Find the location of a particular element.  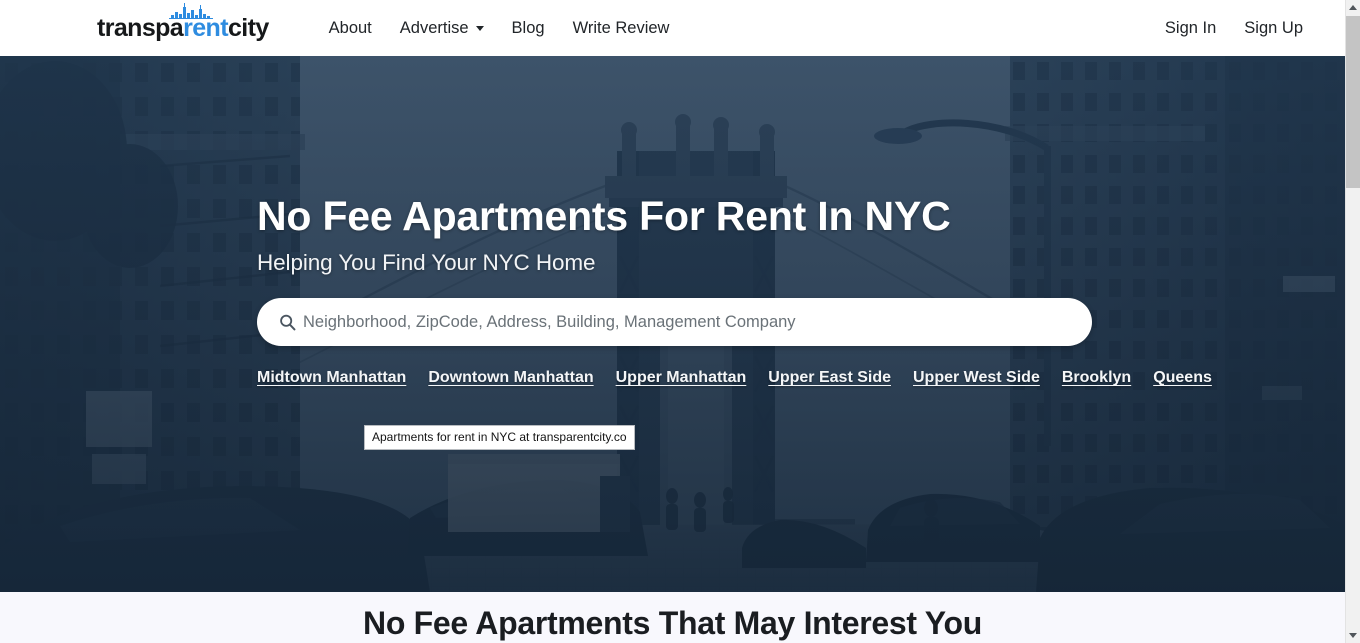

search-input is located at coordinates (686, 322).